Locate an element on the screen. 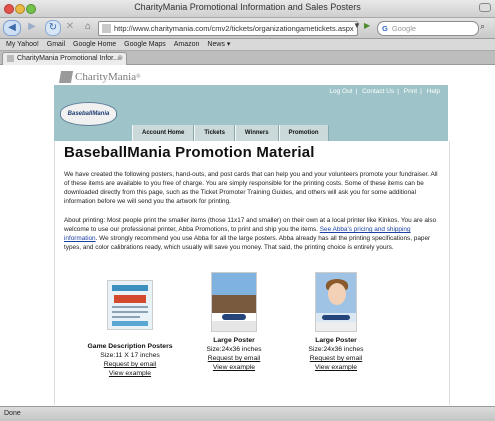  home-button: ⌂ is located at coordinates (88, 27).